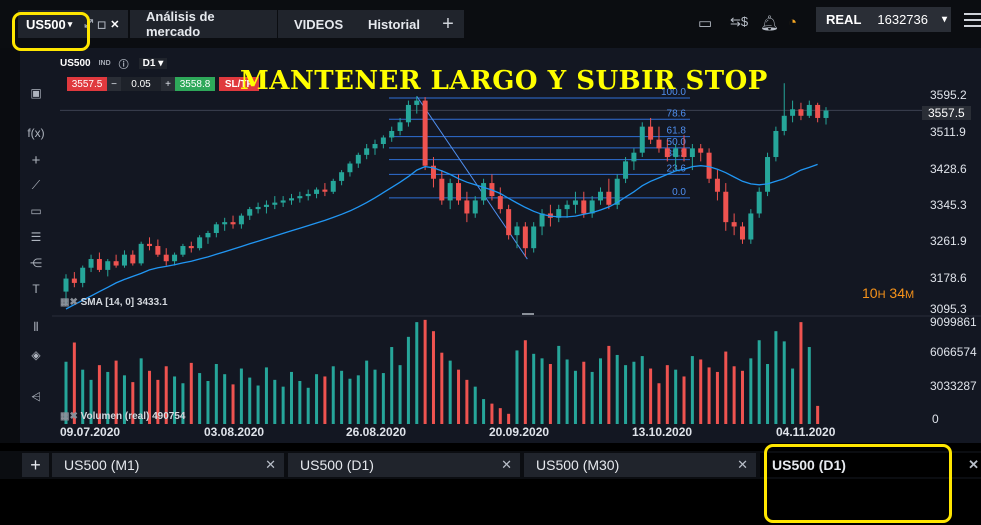 Image resolution: width=981 pixels, height=525 pixels. What do you see at coordinates (124, 63) in the screenshot?
I see `info-icon: ⓘ` at bounding box center [124, 63].